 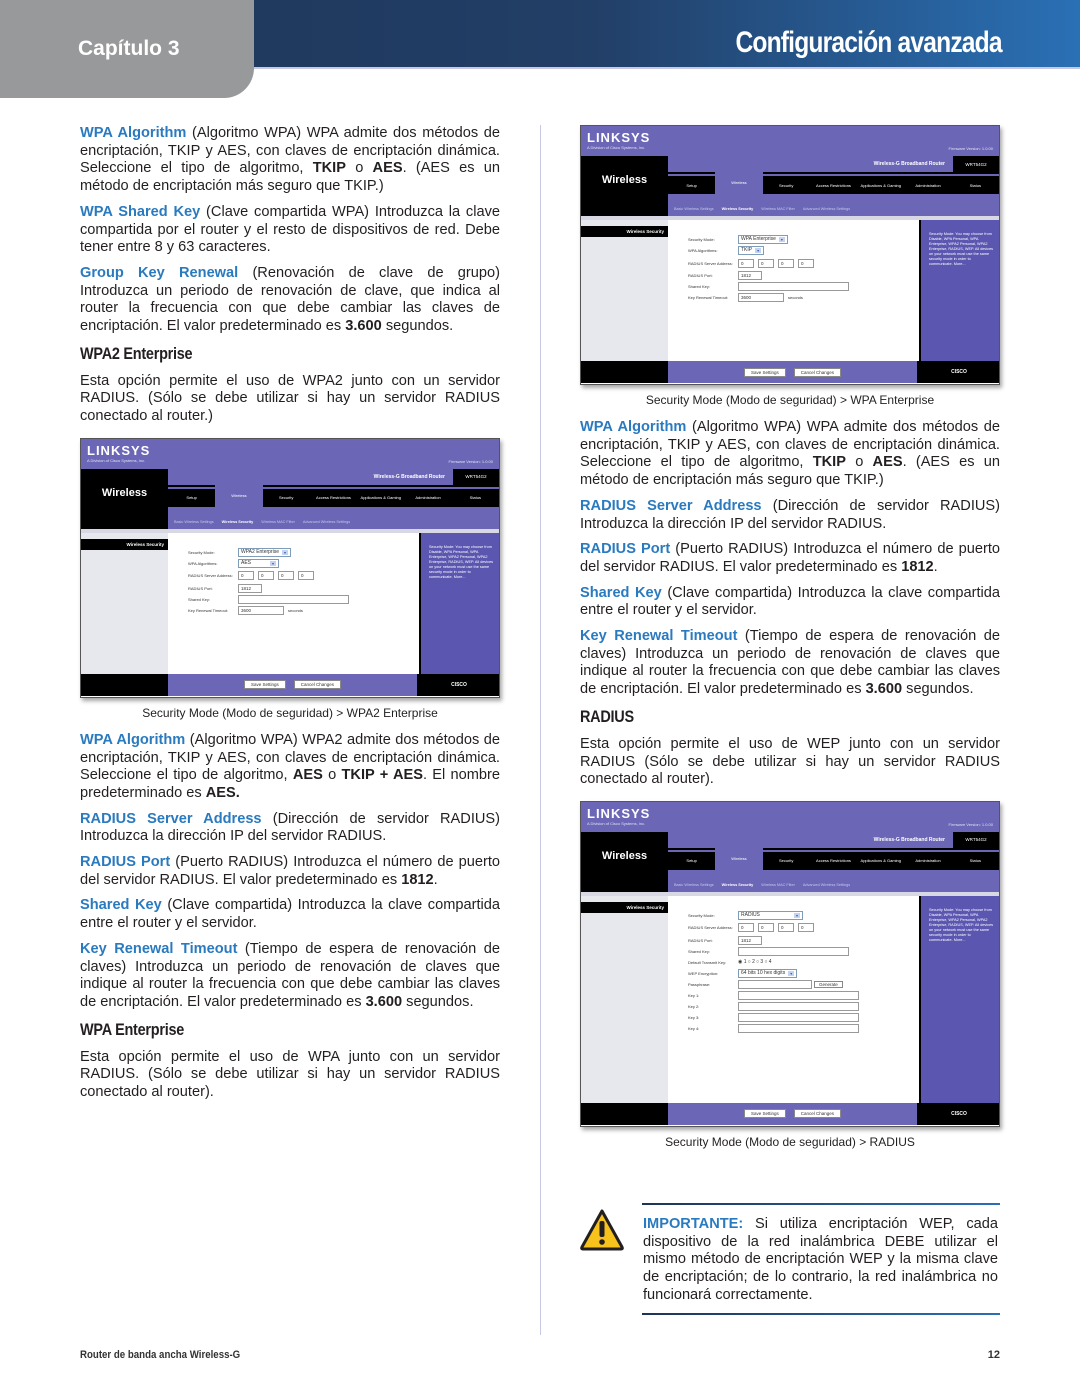 I want to click on tx-key-radio-2: ○ 2, so click(x=751, y=962).